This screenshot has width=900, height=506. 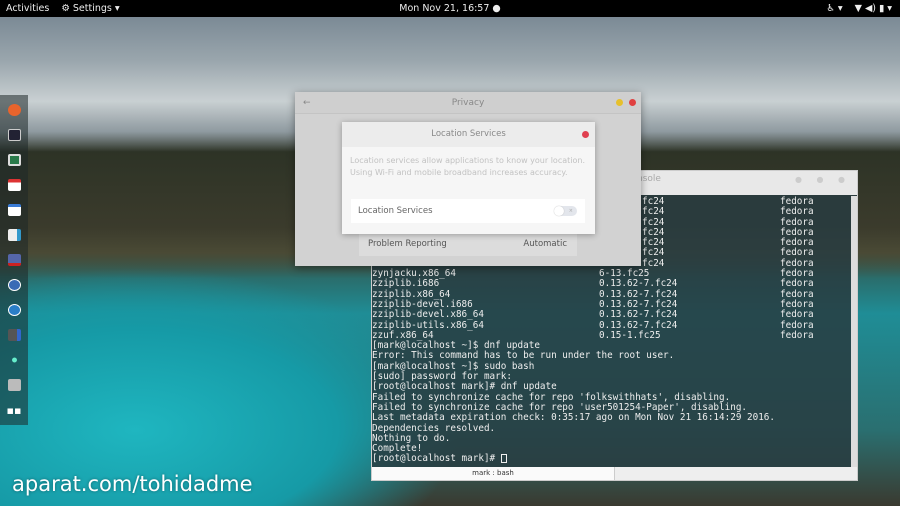 I want to click on privacy-title: Privacy, so click(x=468, y=103).